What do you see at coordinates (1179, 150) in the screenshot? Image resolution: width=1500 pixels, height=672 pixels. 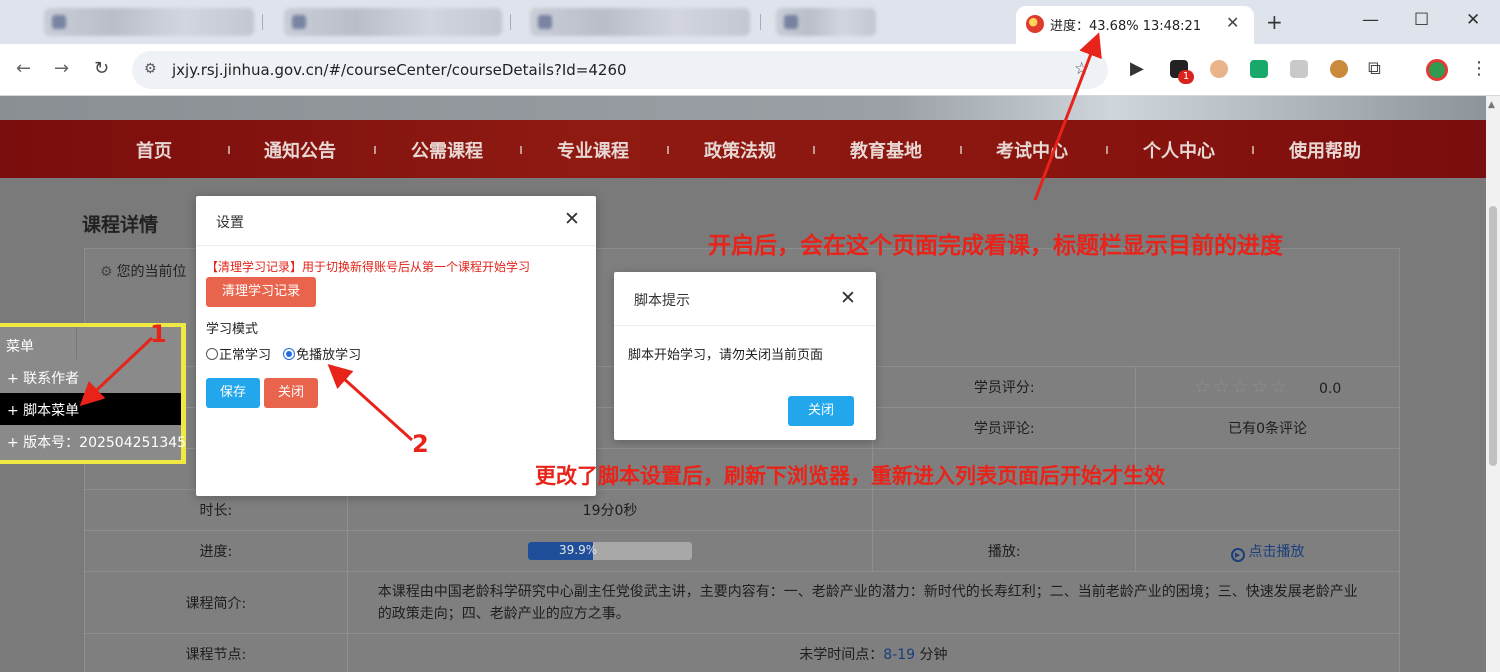 I see `nav-item-personal-center: 个人中心` at bounding box center [1179, 150].